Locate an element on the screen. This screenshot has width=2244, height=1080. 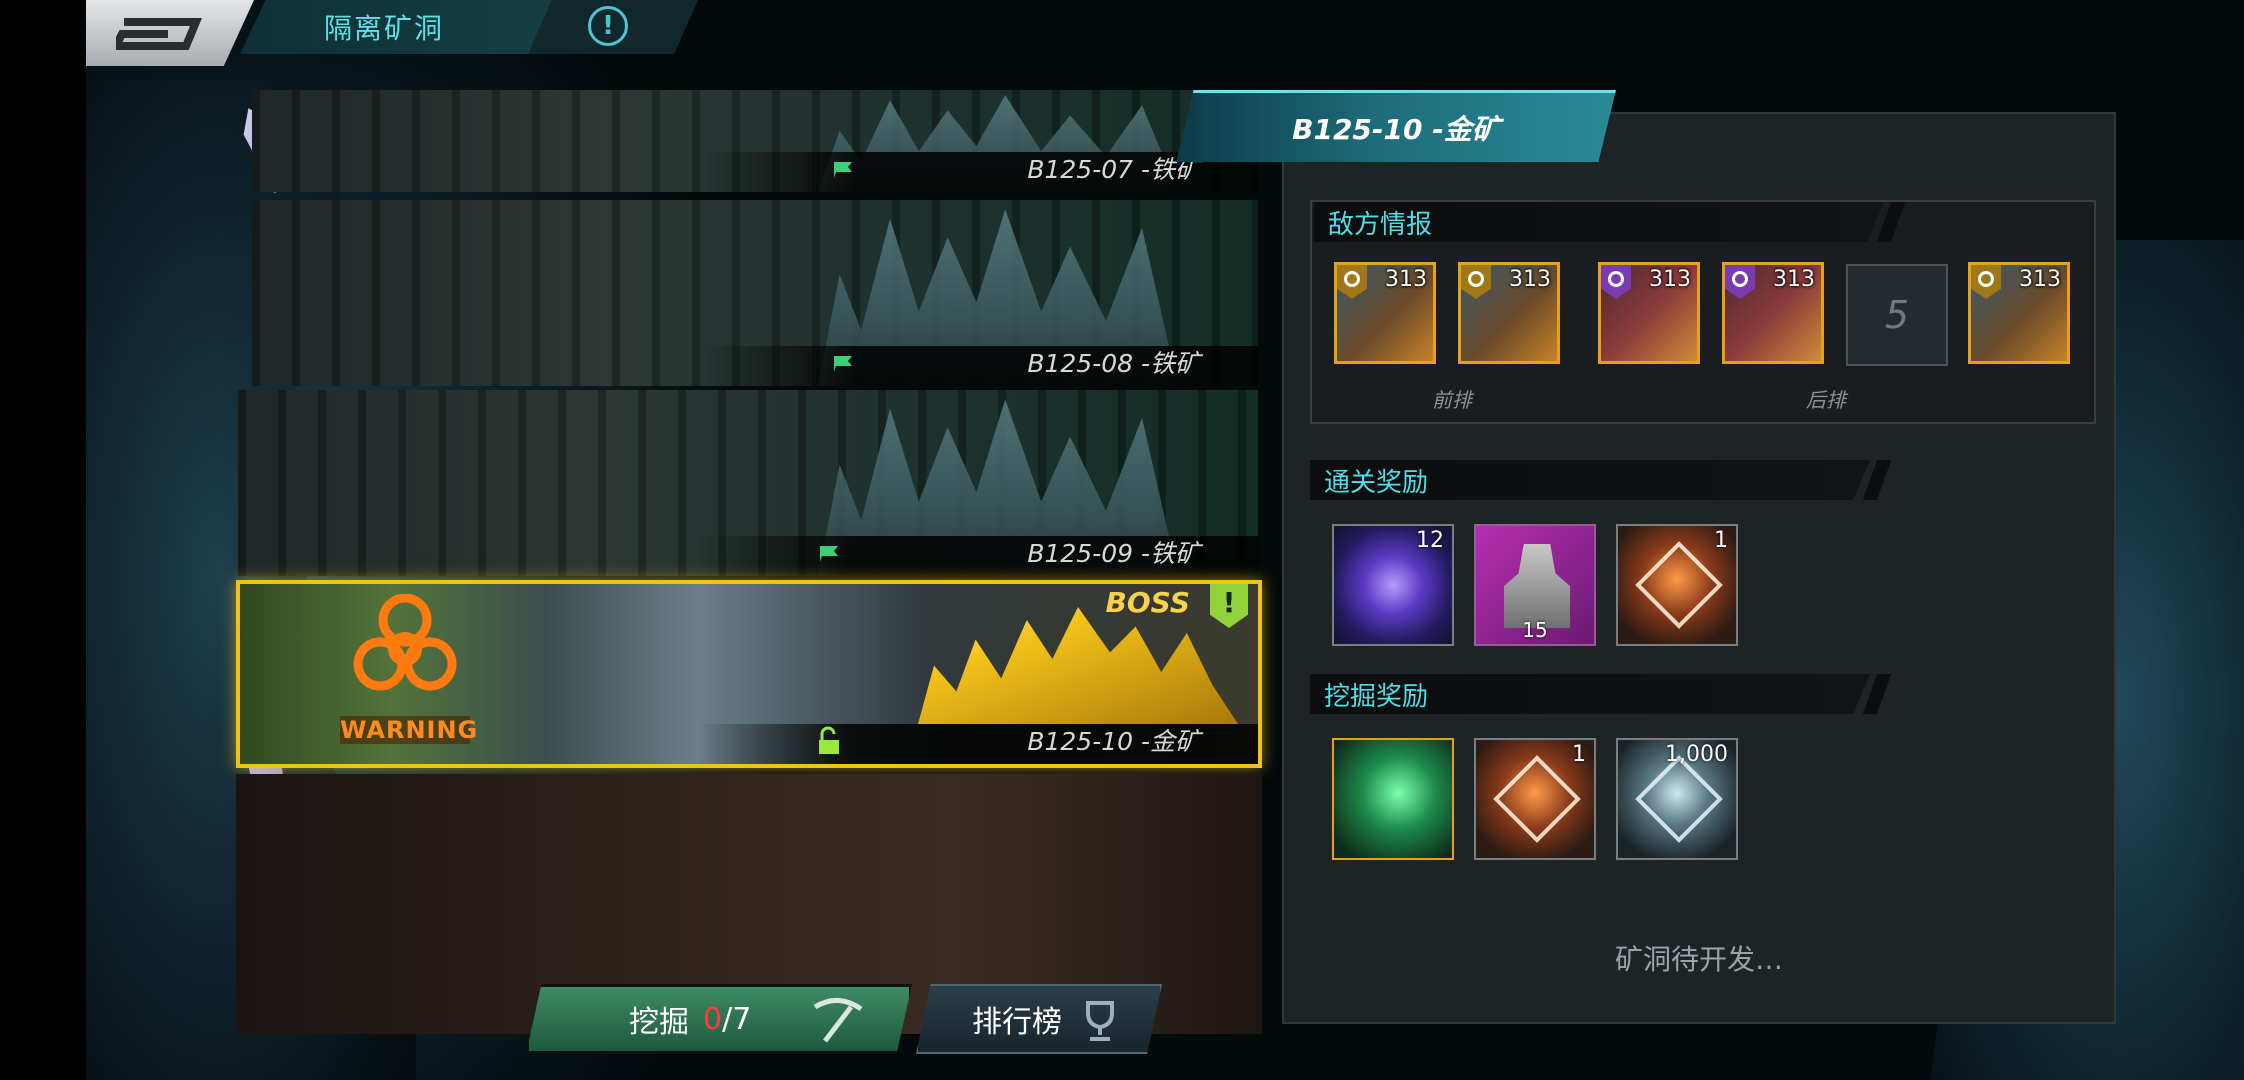
warning-badge: WARNING is located at coordinates (408, 668).